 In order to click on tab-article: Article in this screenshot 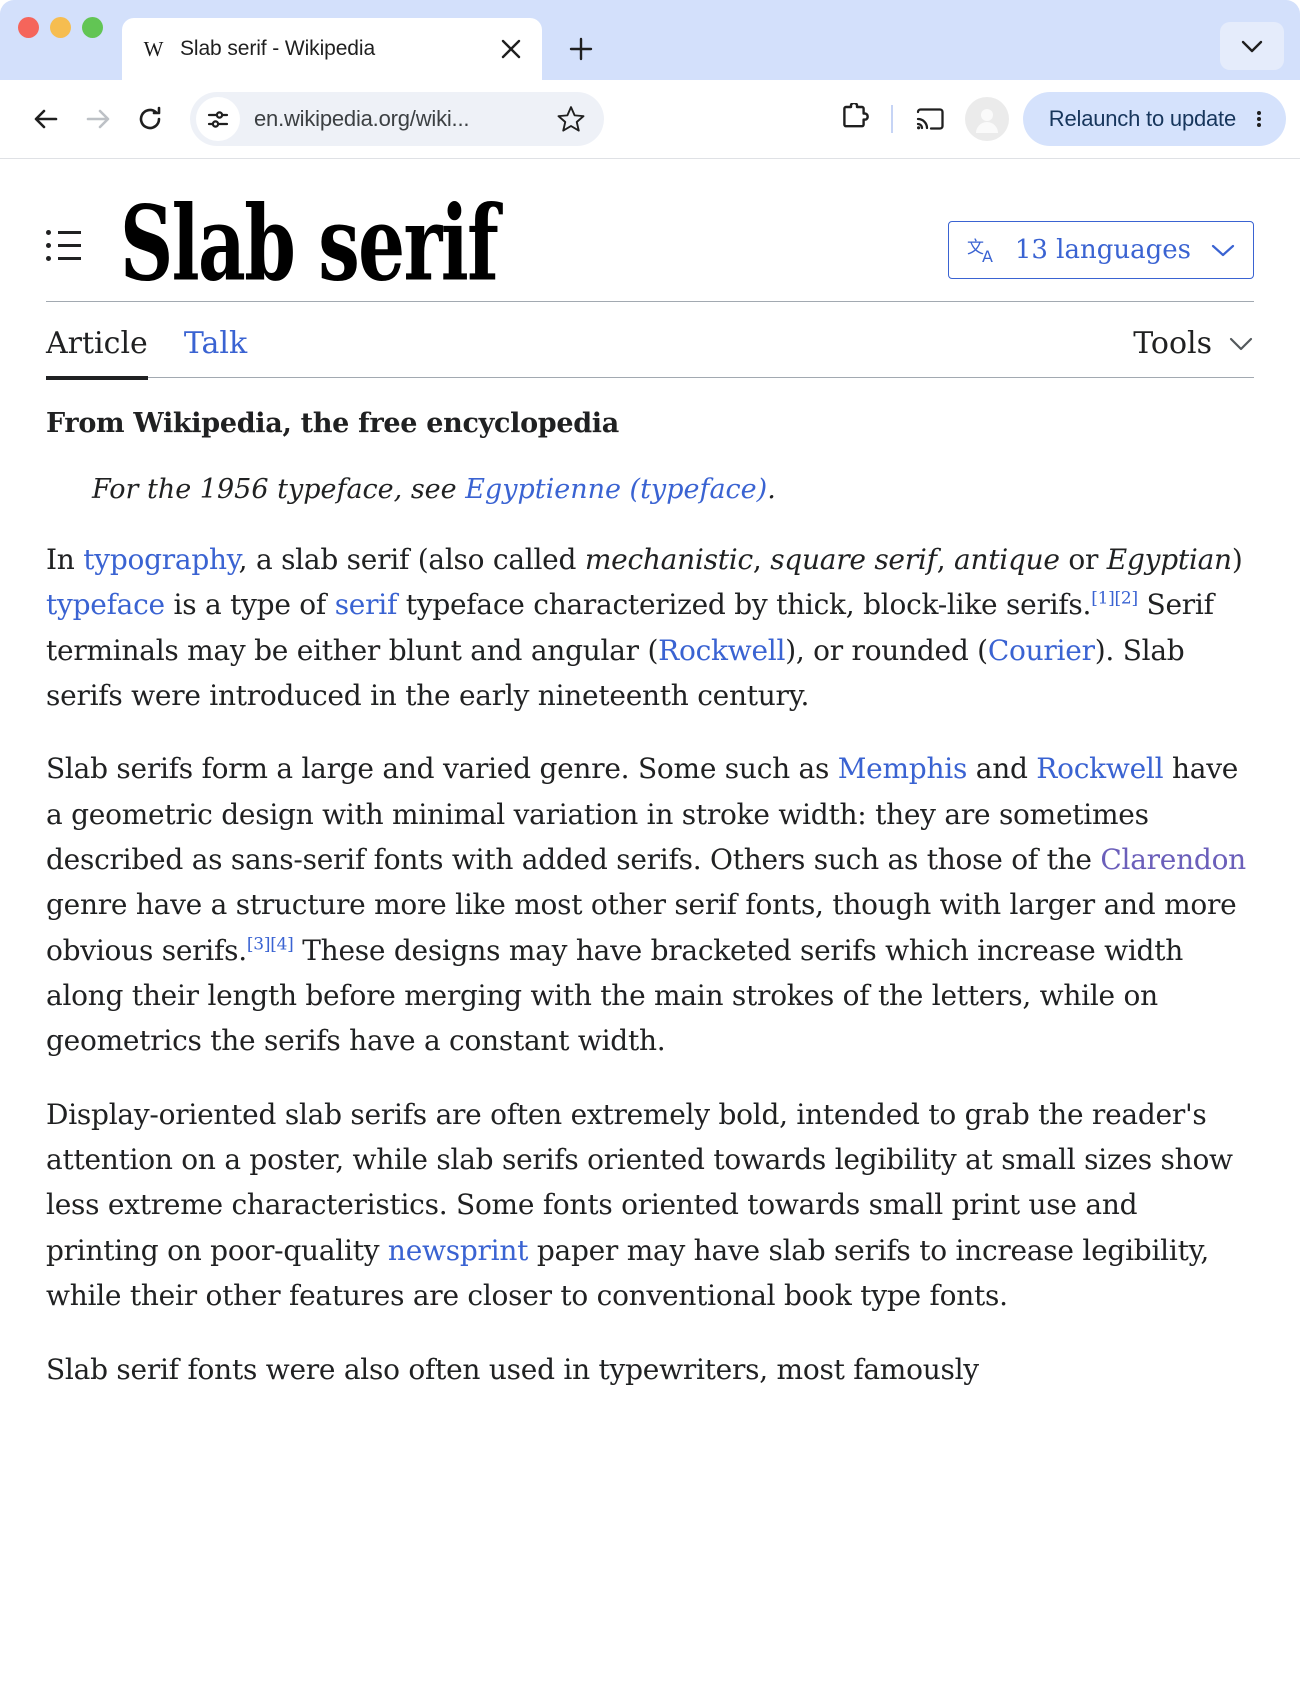, I will do `click(97, 353)`.